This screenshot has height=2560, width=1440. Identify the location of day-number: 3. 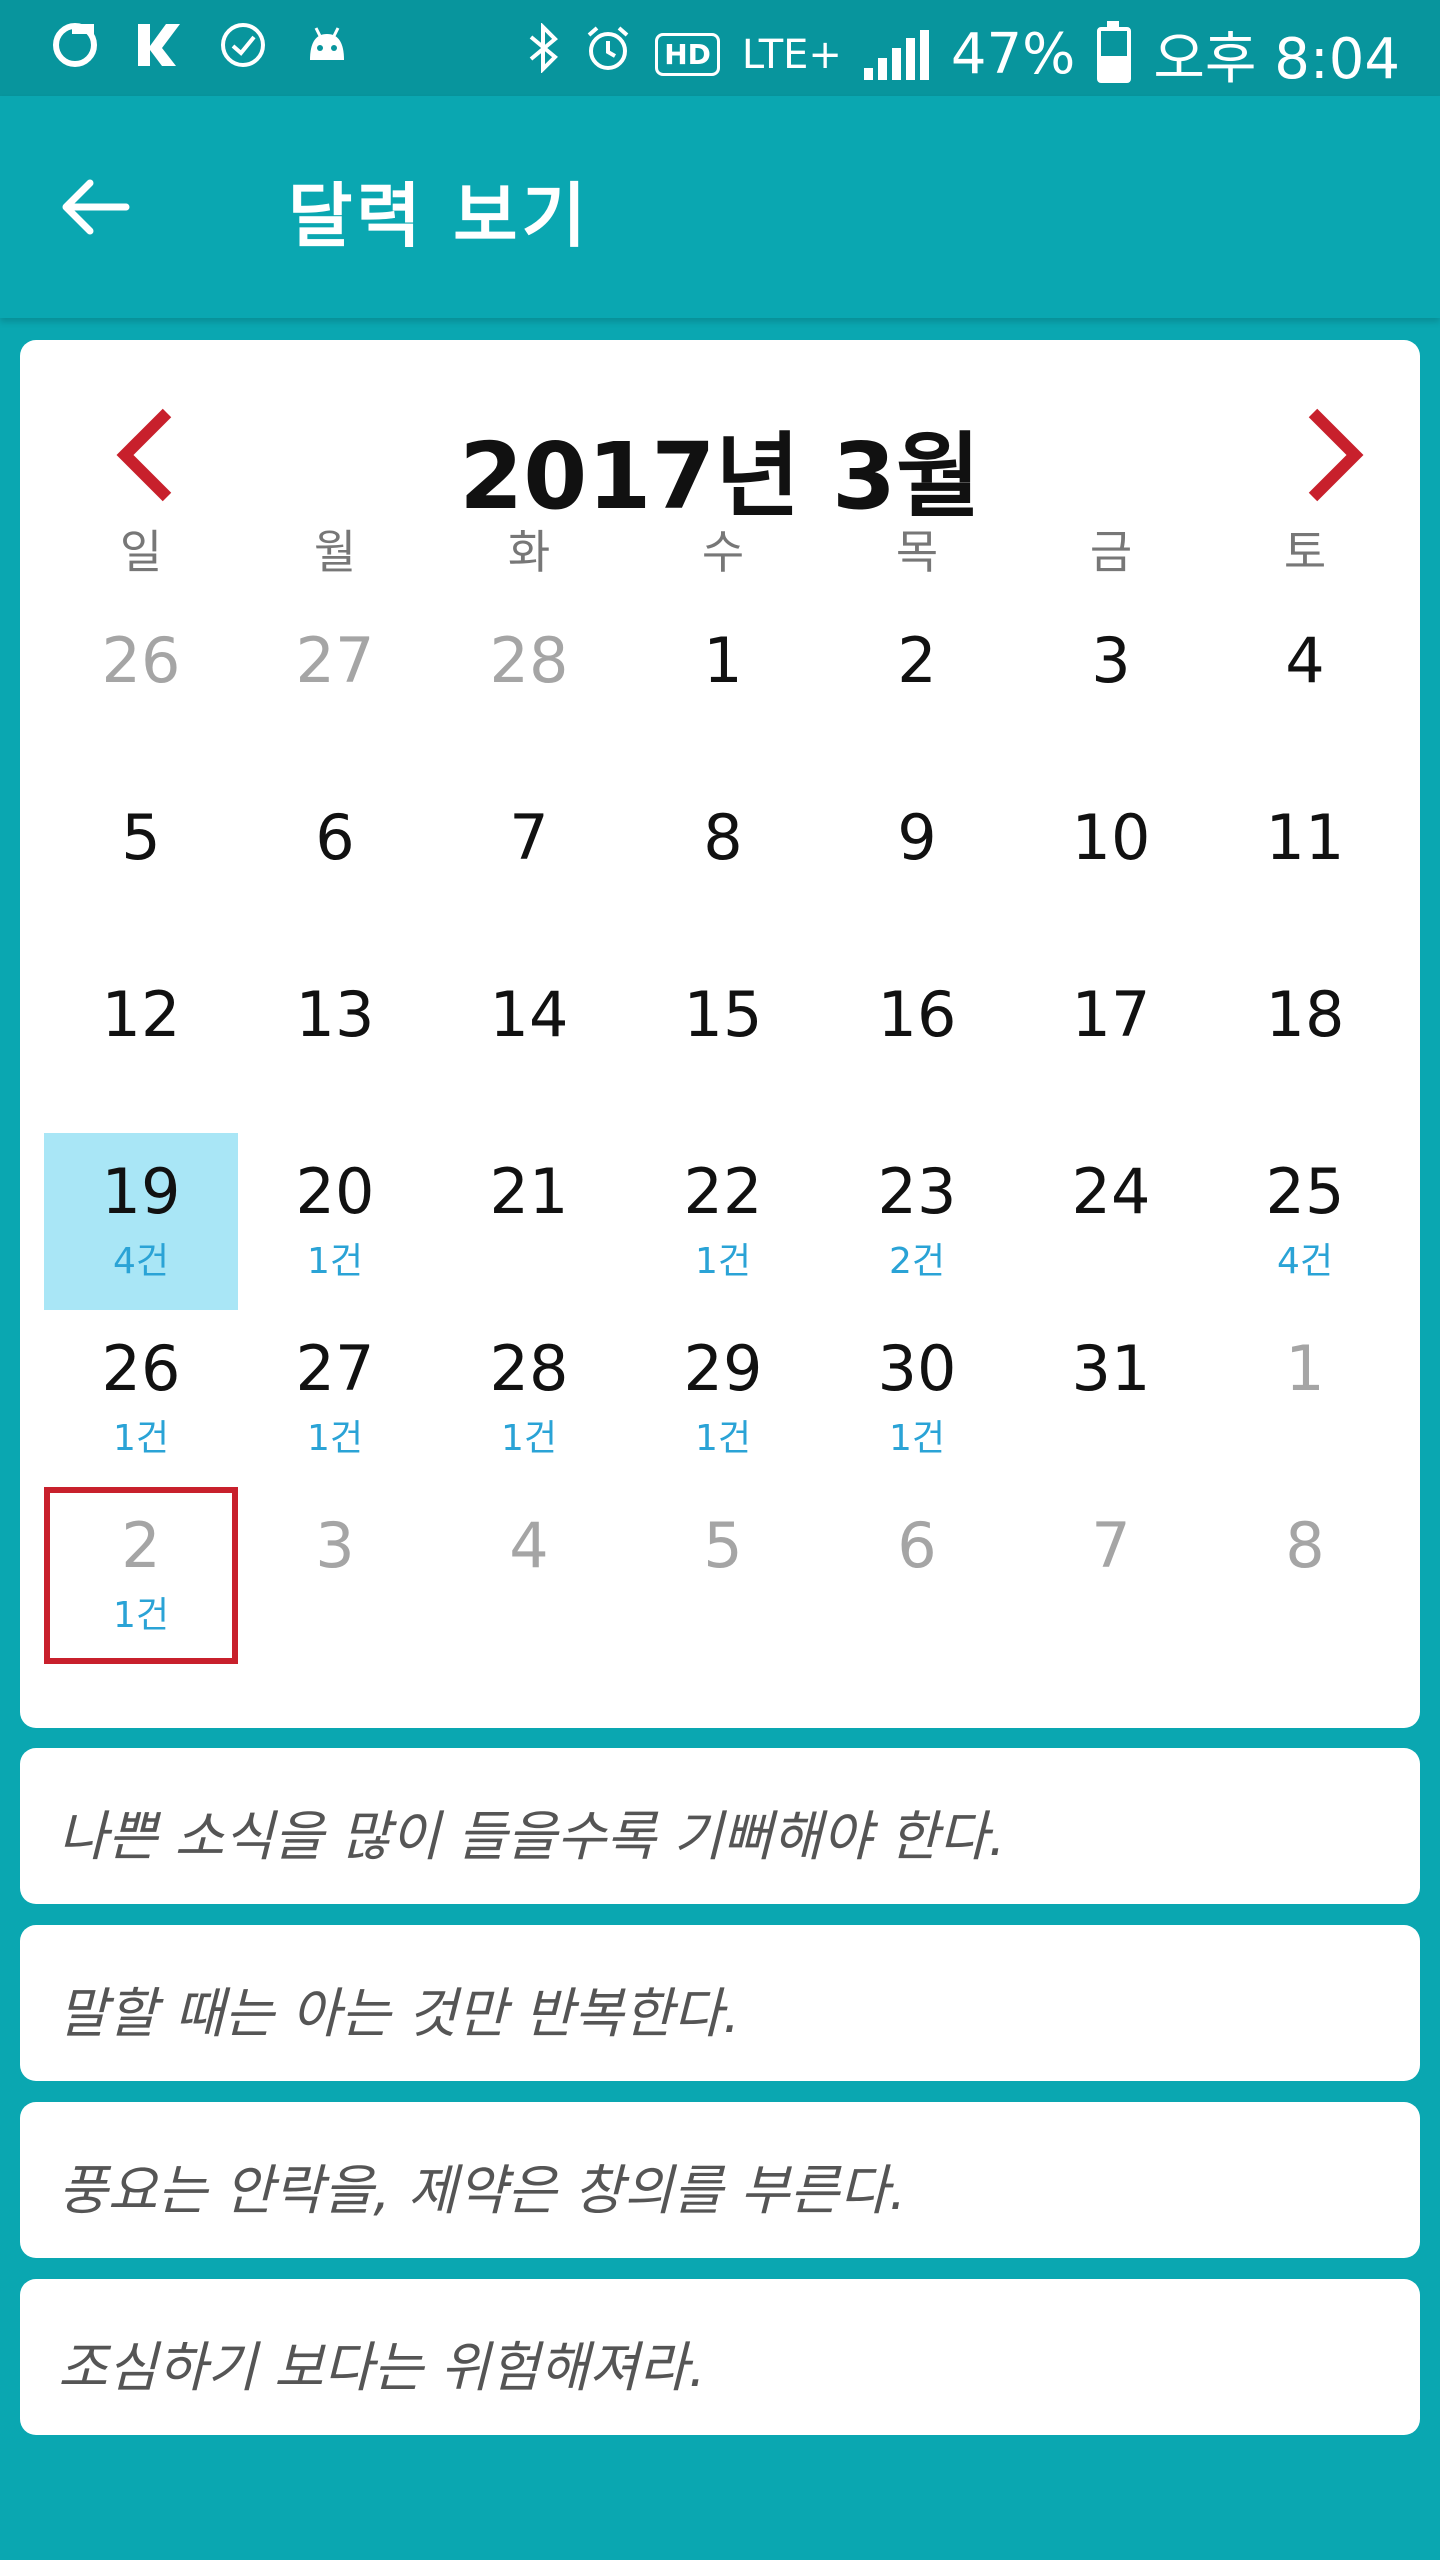
(1111, 660).